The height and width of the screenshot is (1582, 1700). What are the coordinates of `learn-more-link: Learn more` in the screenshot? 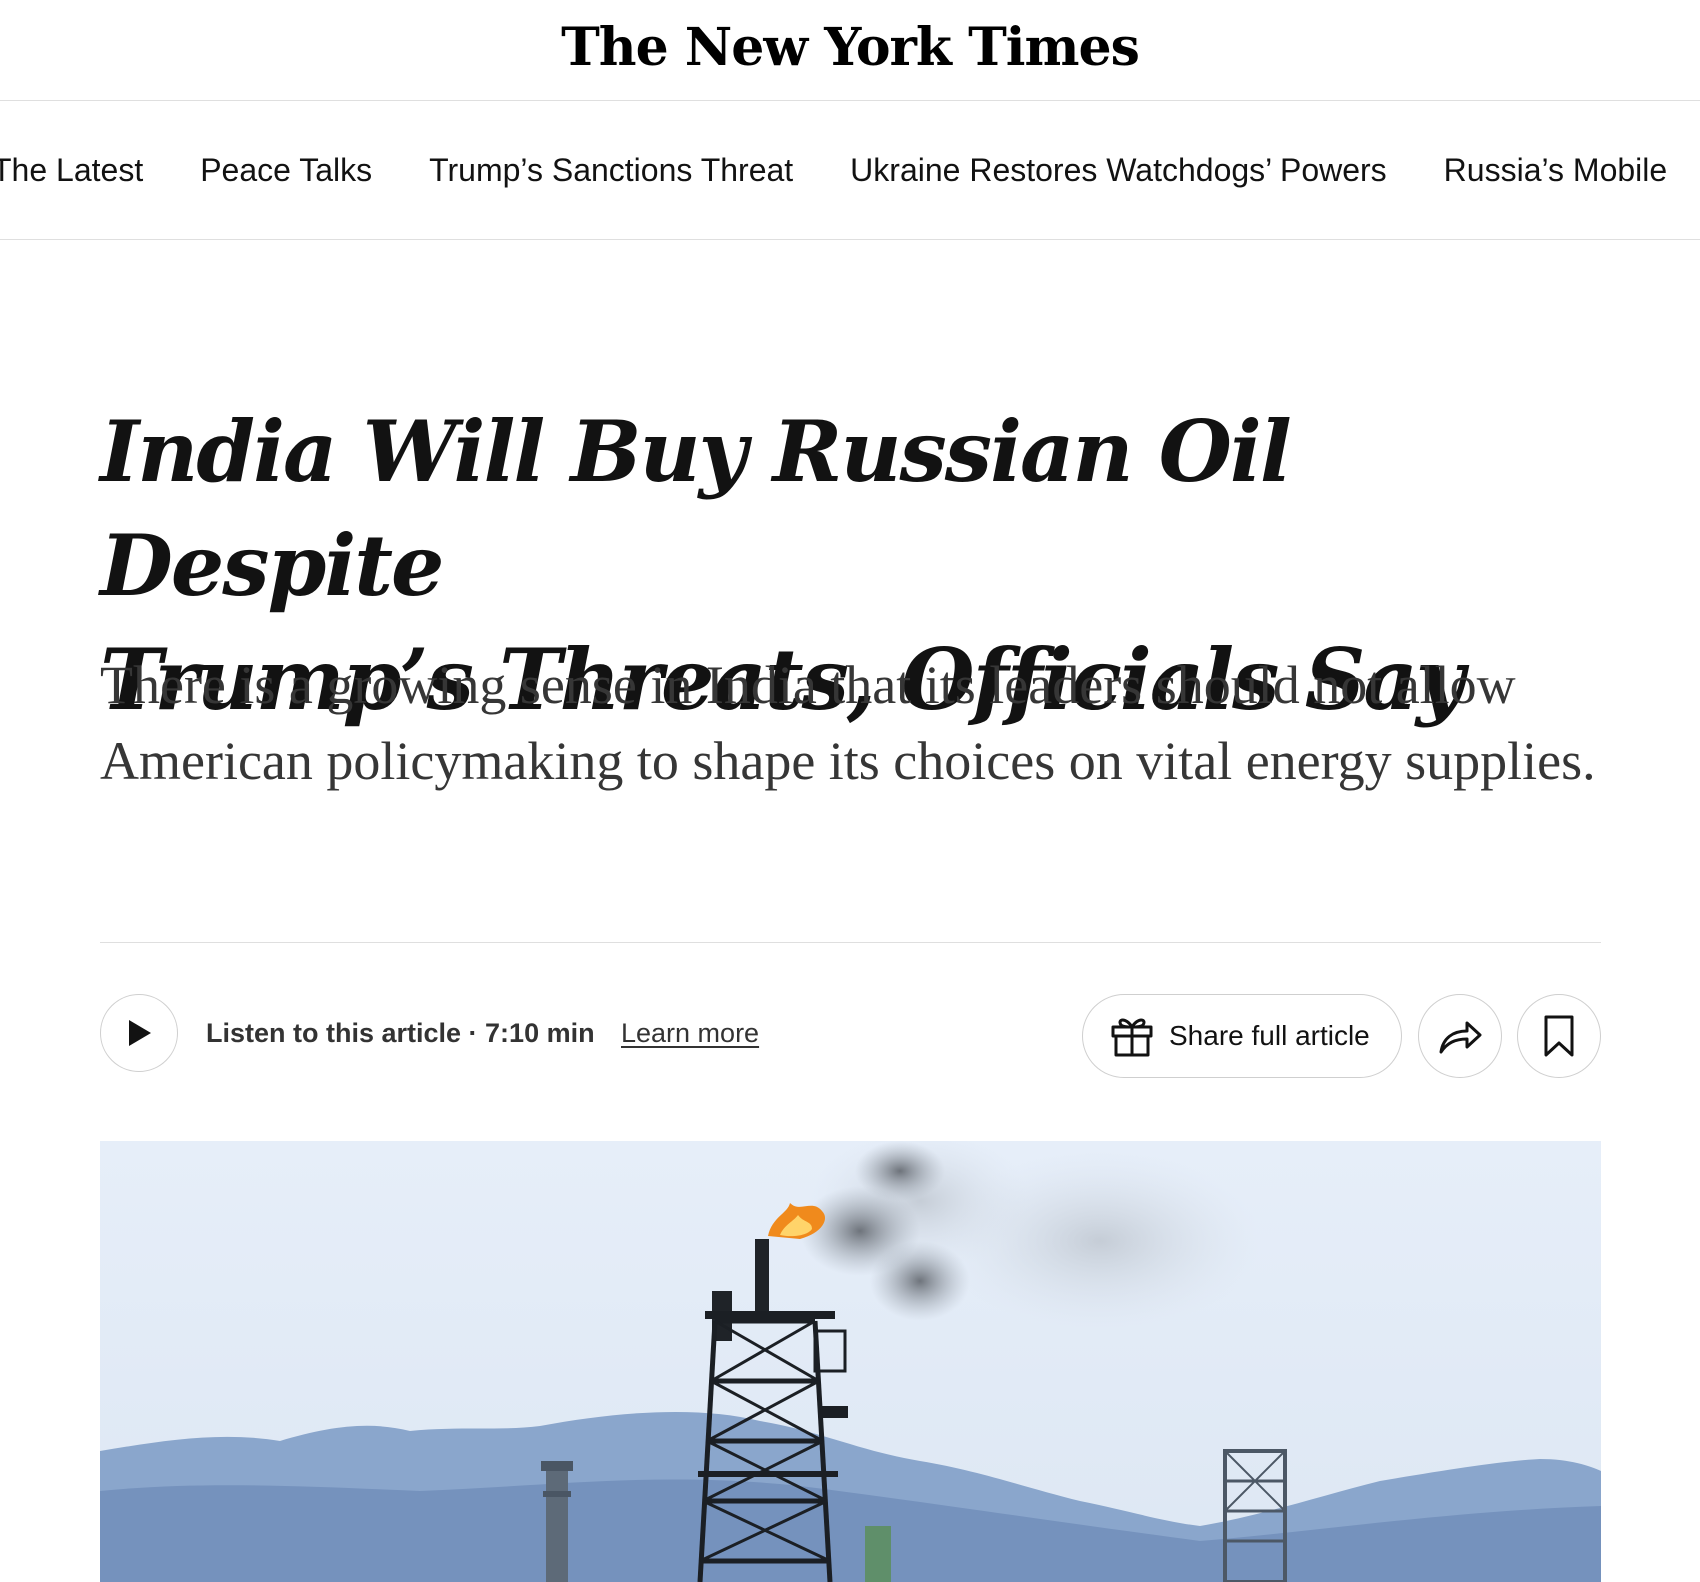 It's located at (690, 1033).